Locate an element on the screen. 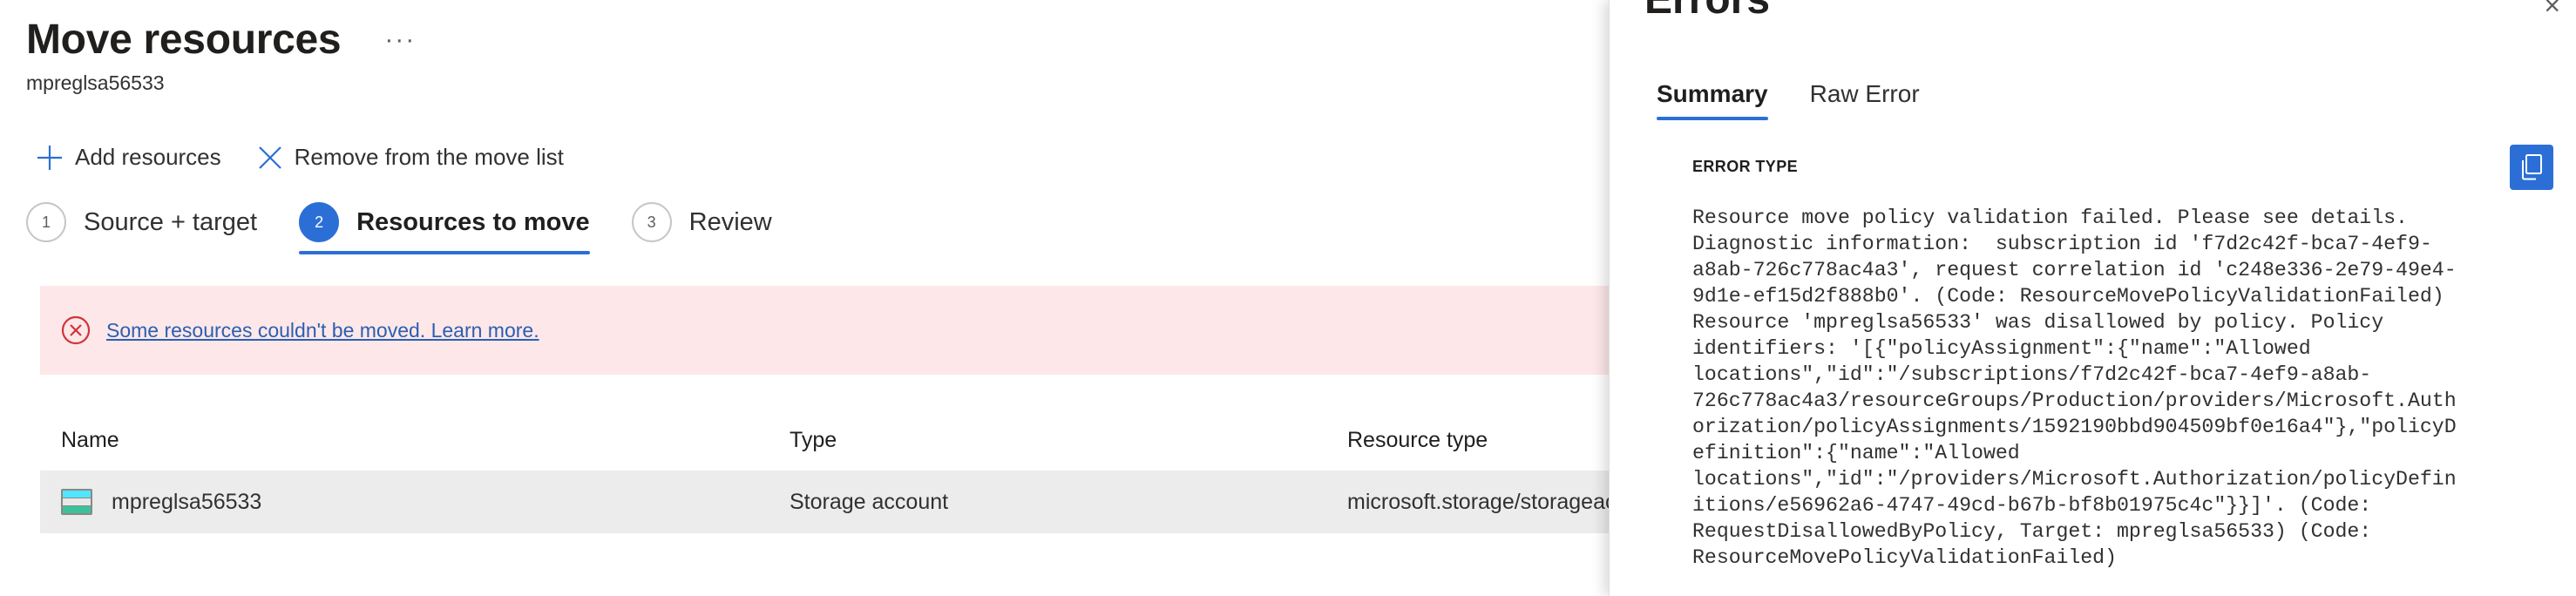 This screenshot has height=596, width=2576. error-tabs: Summary Raw Error is located at coordinates (1810, 100).